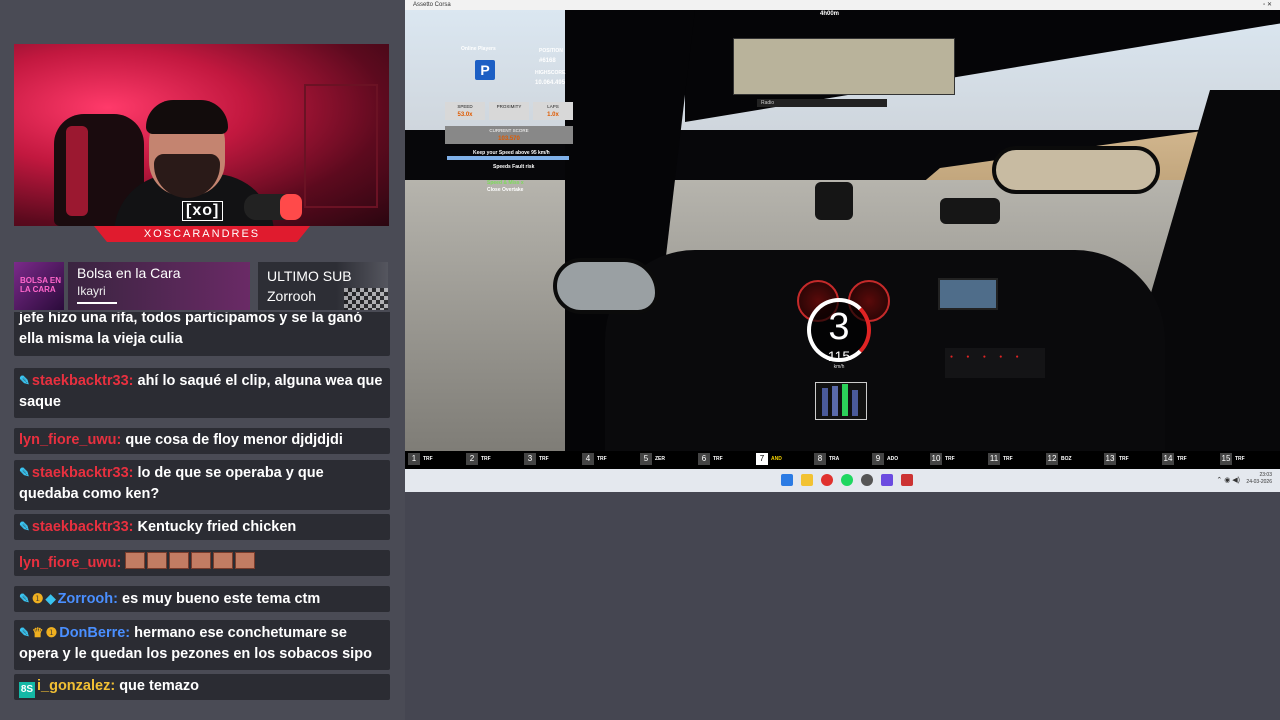  I want to click on position-number: 14, so click(1168, 459).